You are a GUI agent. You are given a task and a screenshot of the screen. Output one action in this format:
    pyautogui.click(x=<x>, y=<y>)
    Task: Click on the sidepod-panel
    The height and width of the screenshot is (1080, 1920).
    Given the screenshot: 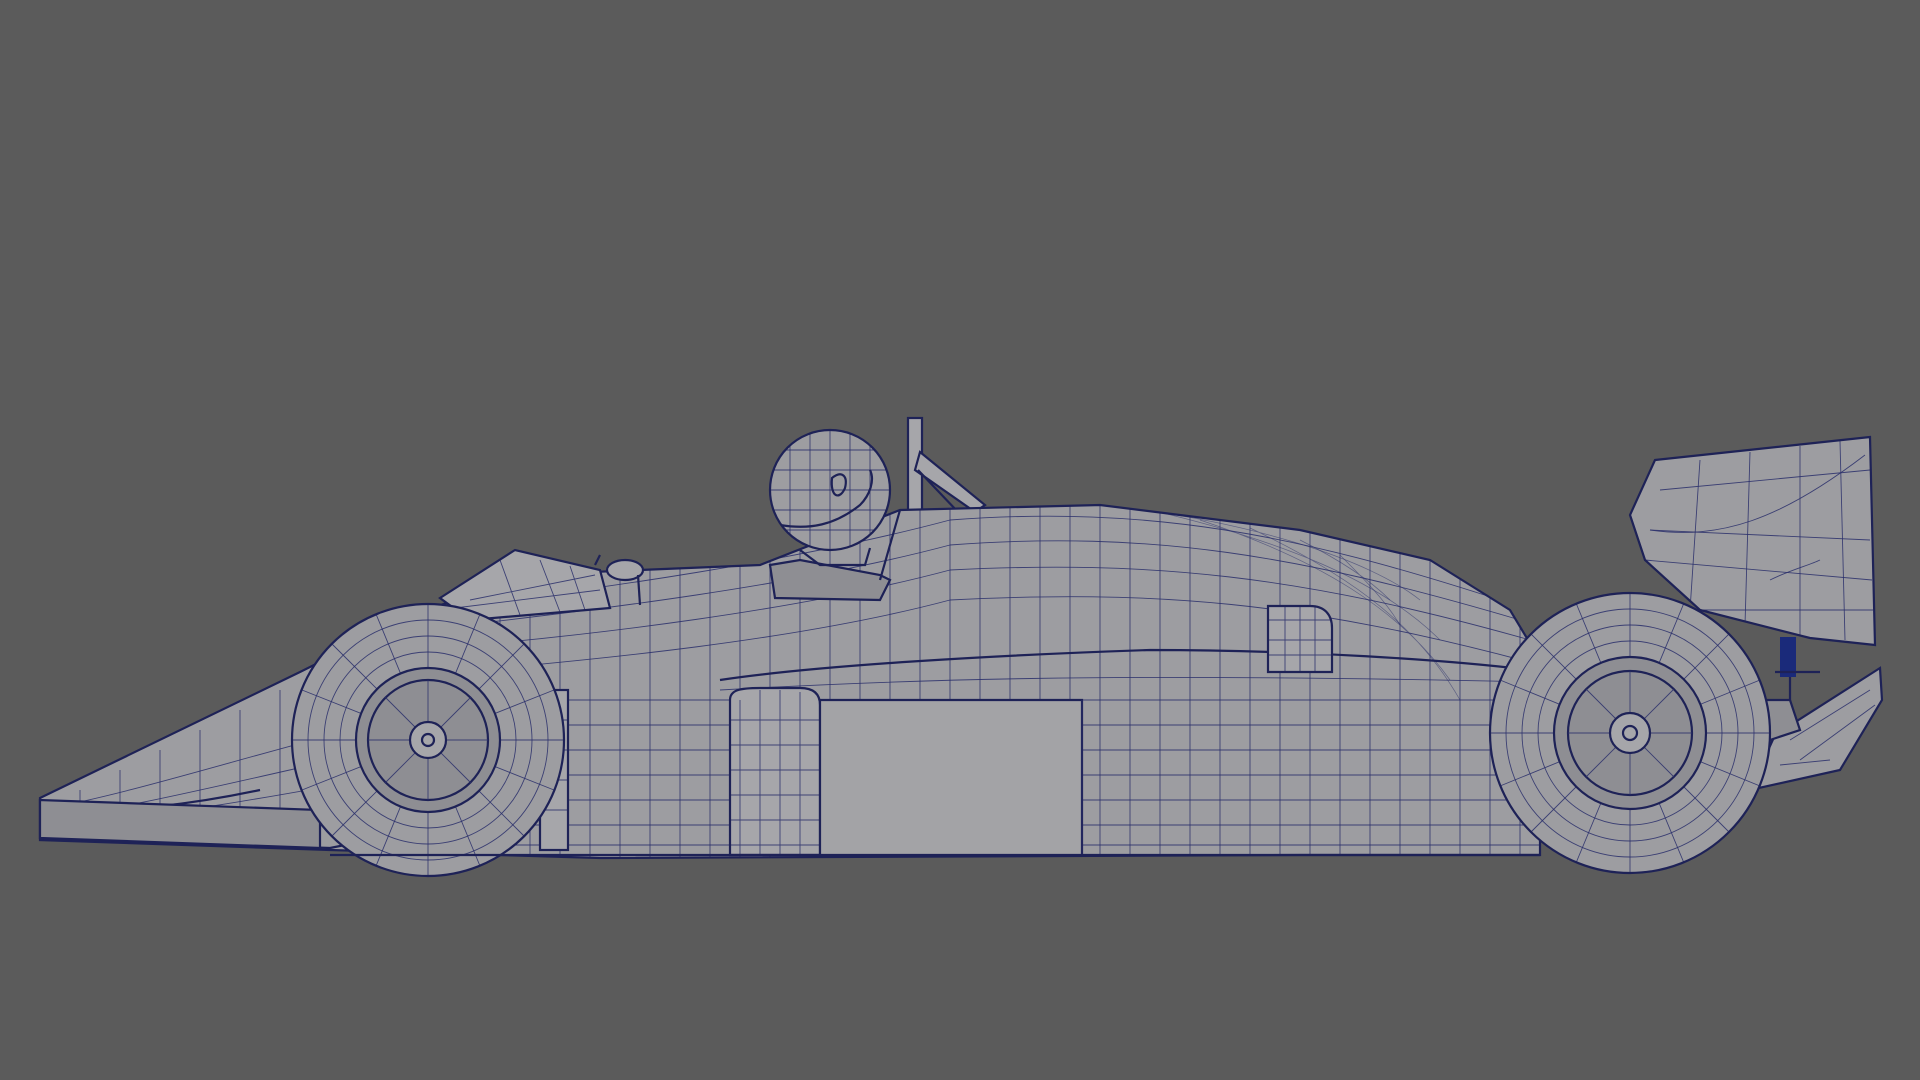 What is the action you would take?
    pyautogui.click(x=951, y=777)
    